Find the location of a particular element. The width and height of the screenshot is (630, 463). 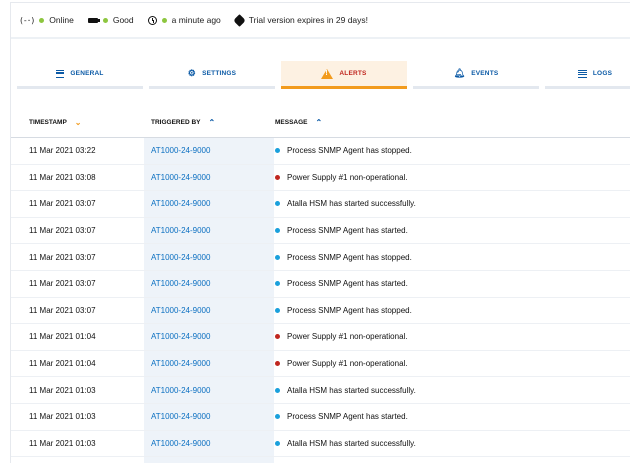

logs-icon is located at coordinates (582, 73).